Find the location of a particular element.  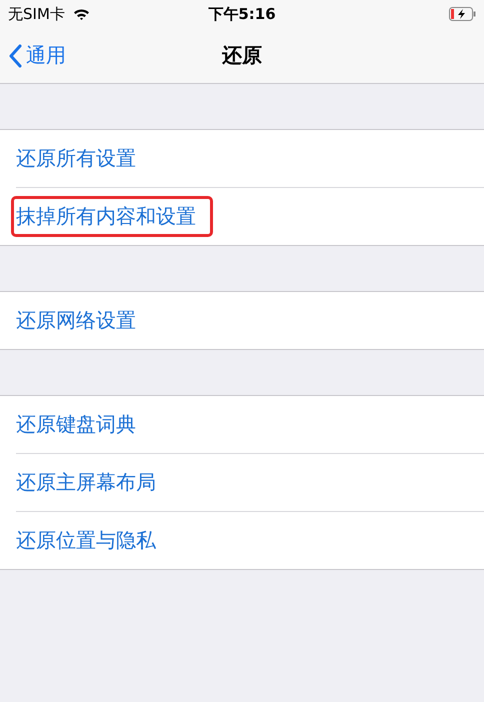

back-button: 通用 is located at coordinates (33, 55).